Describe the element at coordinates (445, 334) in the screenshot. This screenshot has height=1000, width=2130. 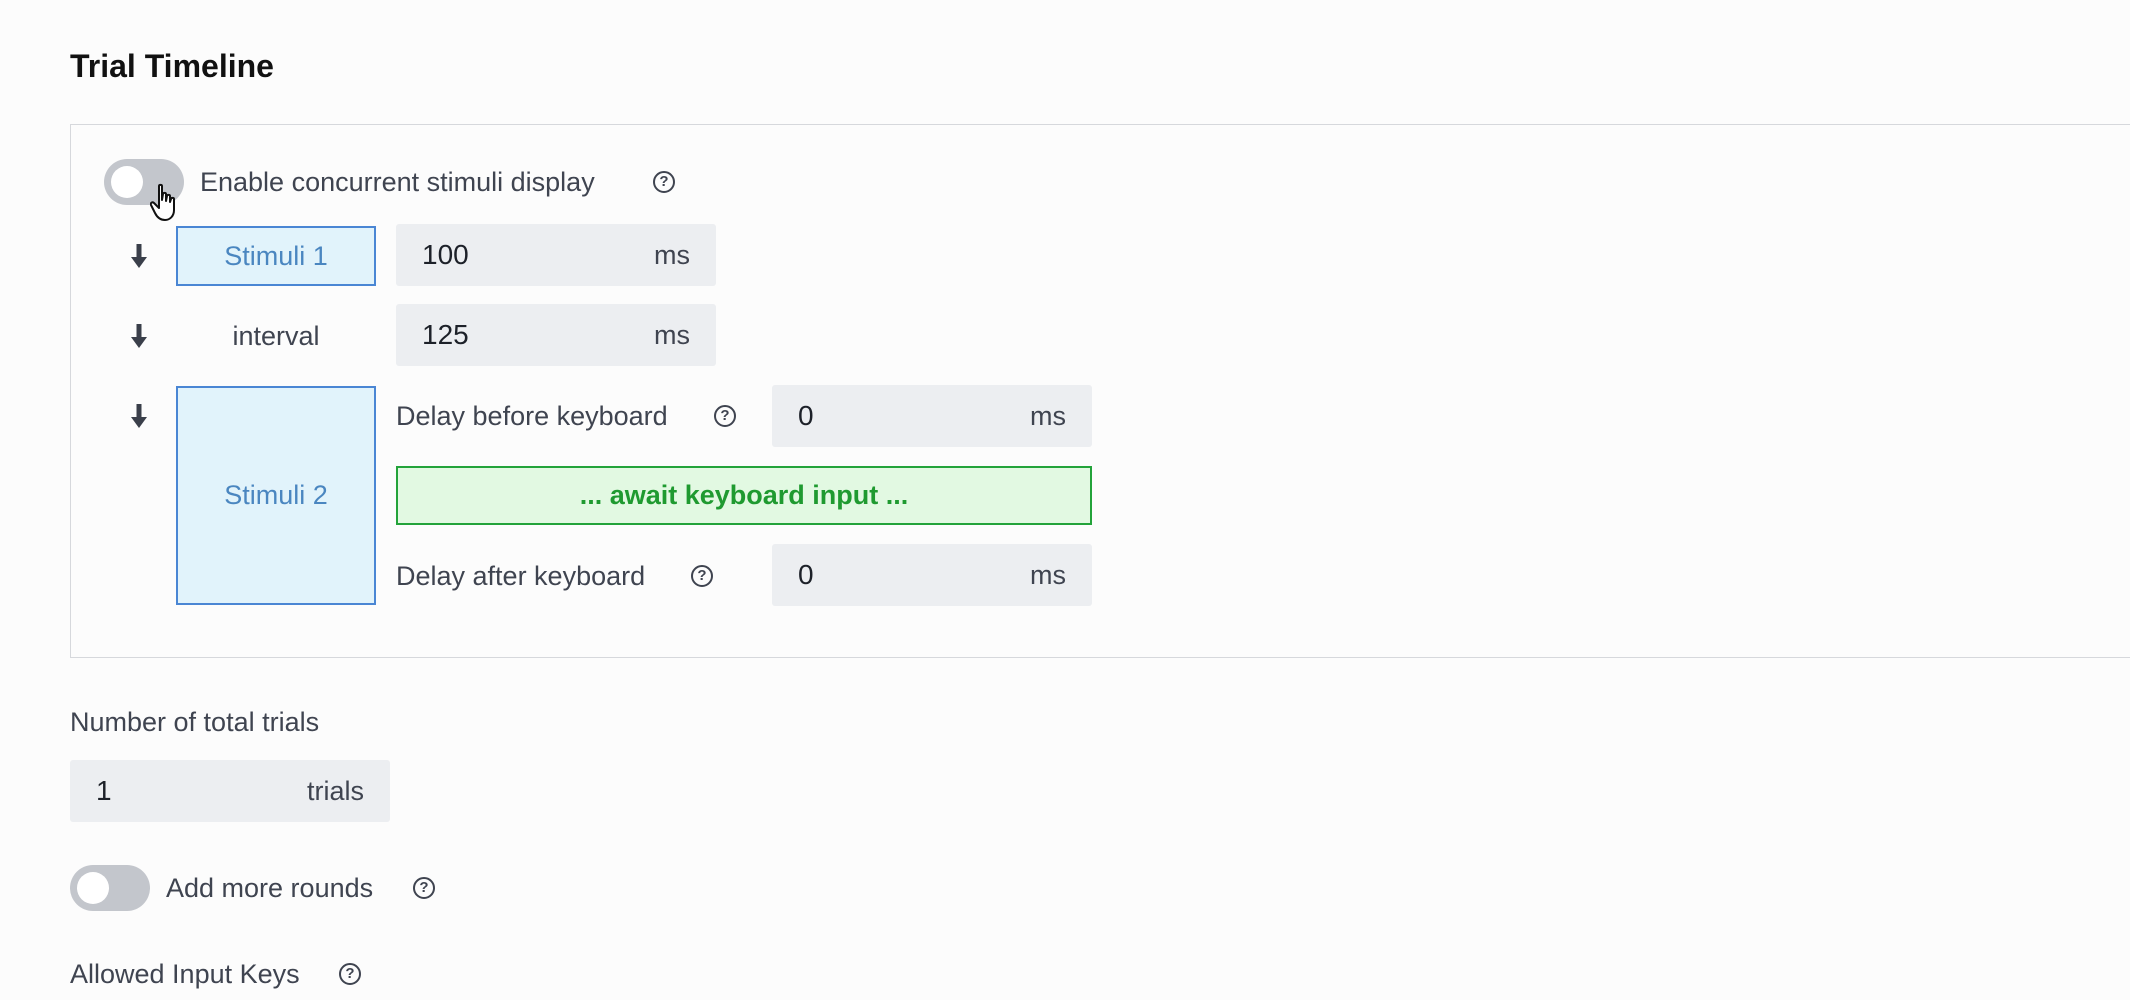
I see `interval-duration-value: 125` at that location.